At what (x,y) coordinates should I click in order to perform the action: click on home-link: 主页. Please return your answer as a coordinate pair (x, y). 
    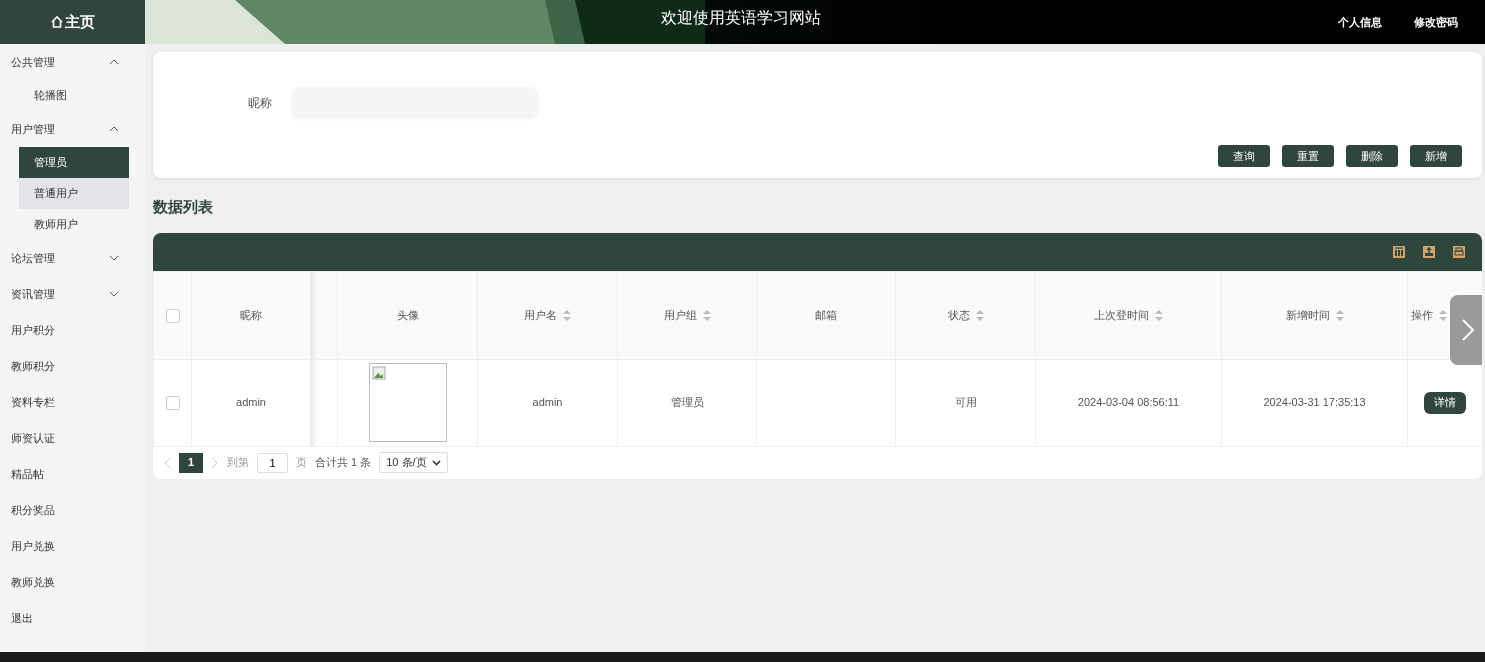
    Looking at the image, I should click on (72, 22).